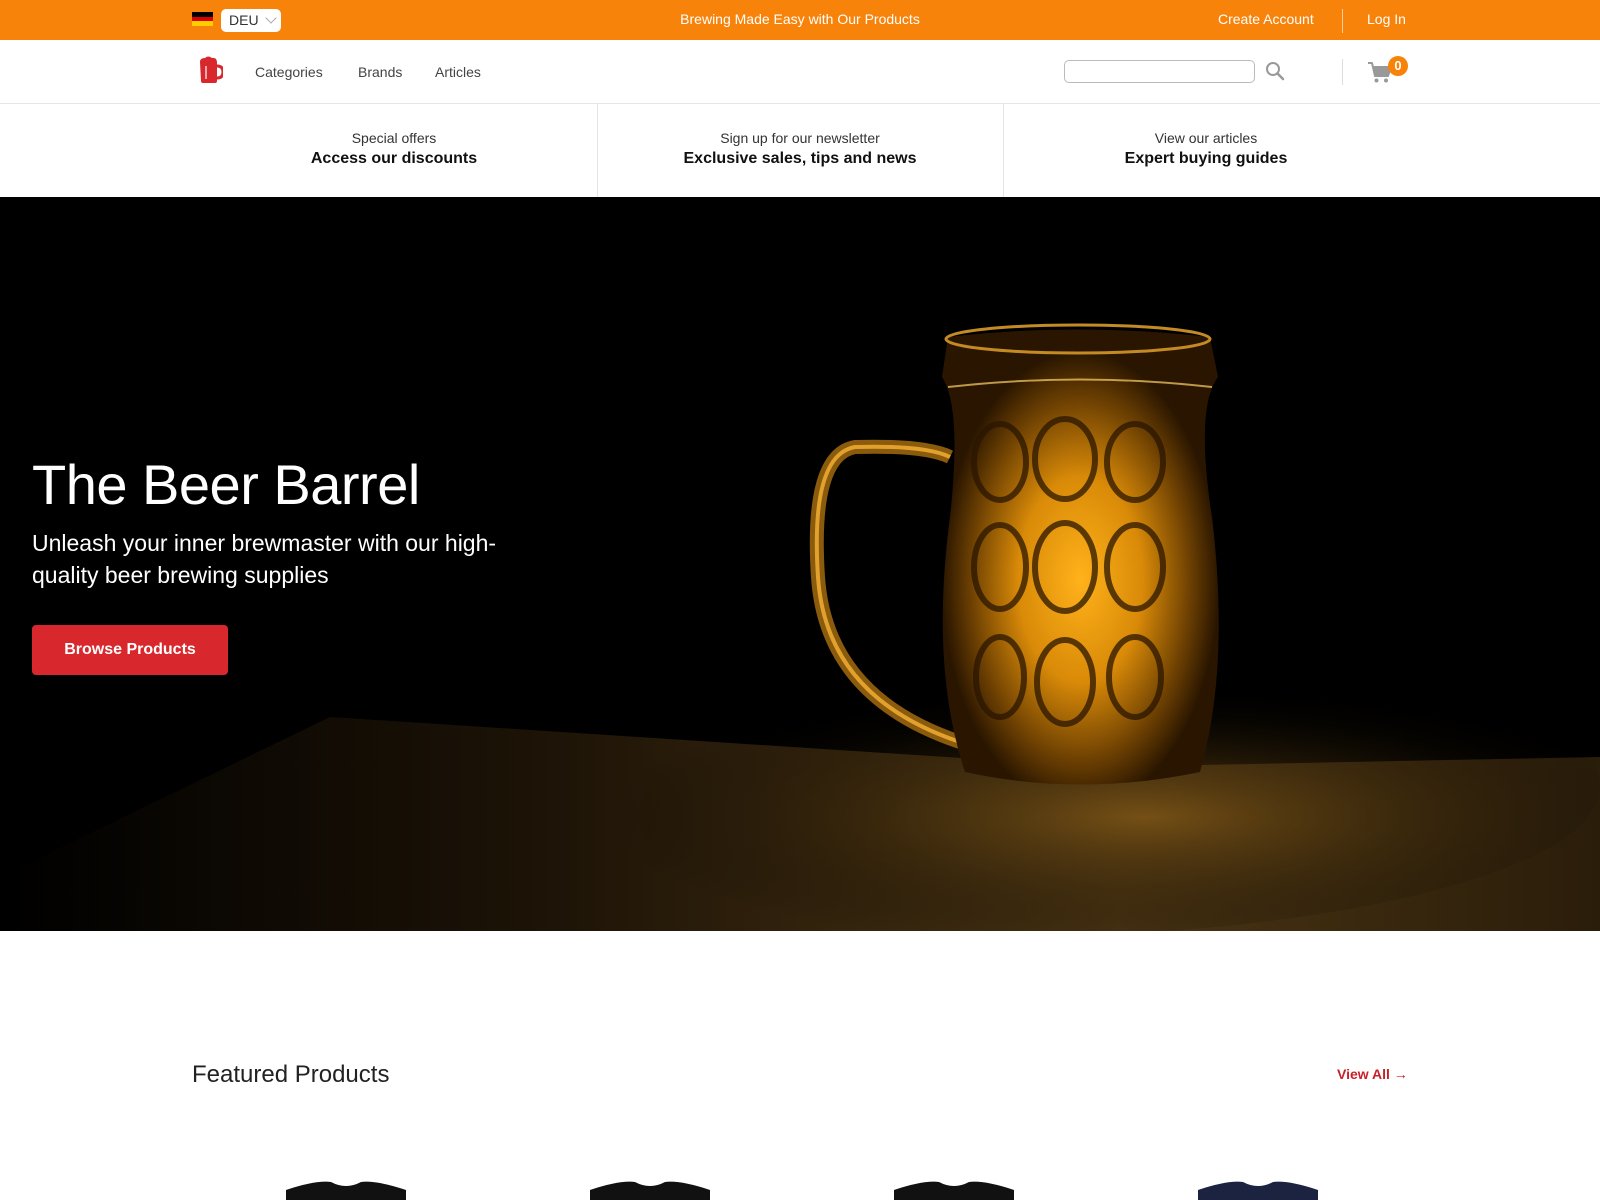 This screenshot has width=1600, height=1200. Describe the element at coordinates (1206, 158) in the screenshot. I see `strip-big-text: Expert buying guides` at that location.